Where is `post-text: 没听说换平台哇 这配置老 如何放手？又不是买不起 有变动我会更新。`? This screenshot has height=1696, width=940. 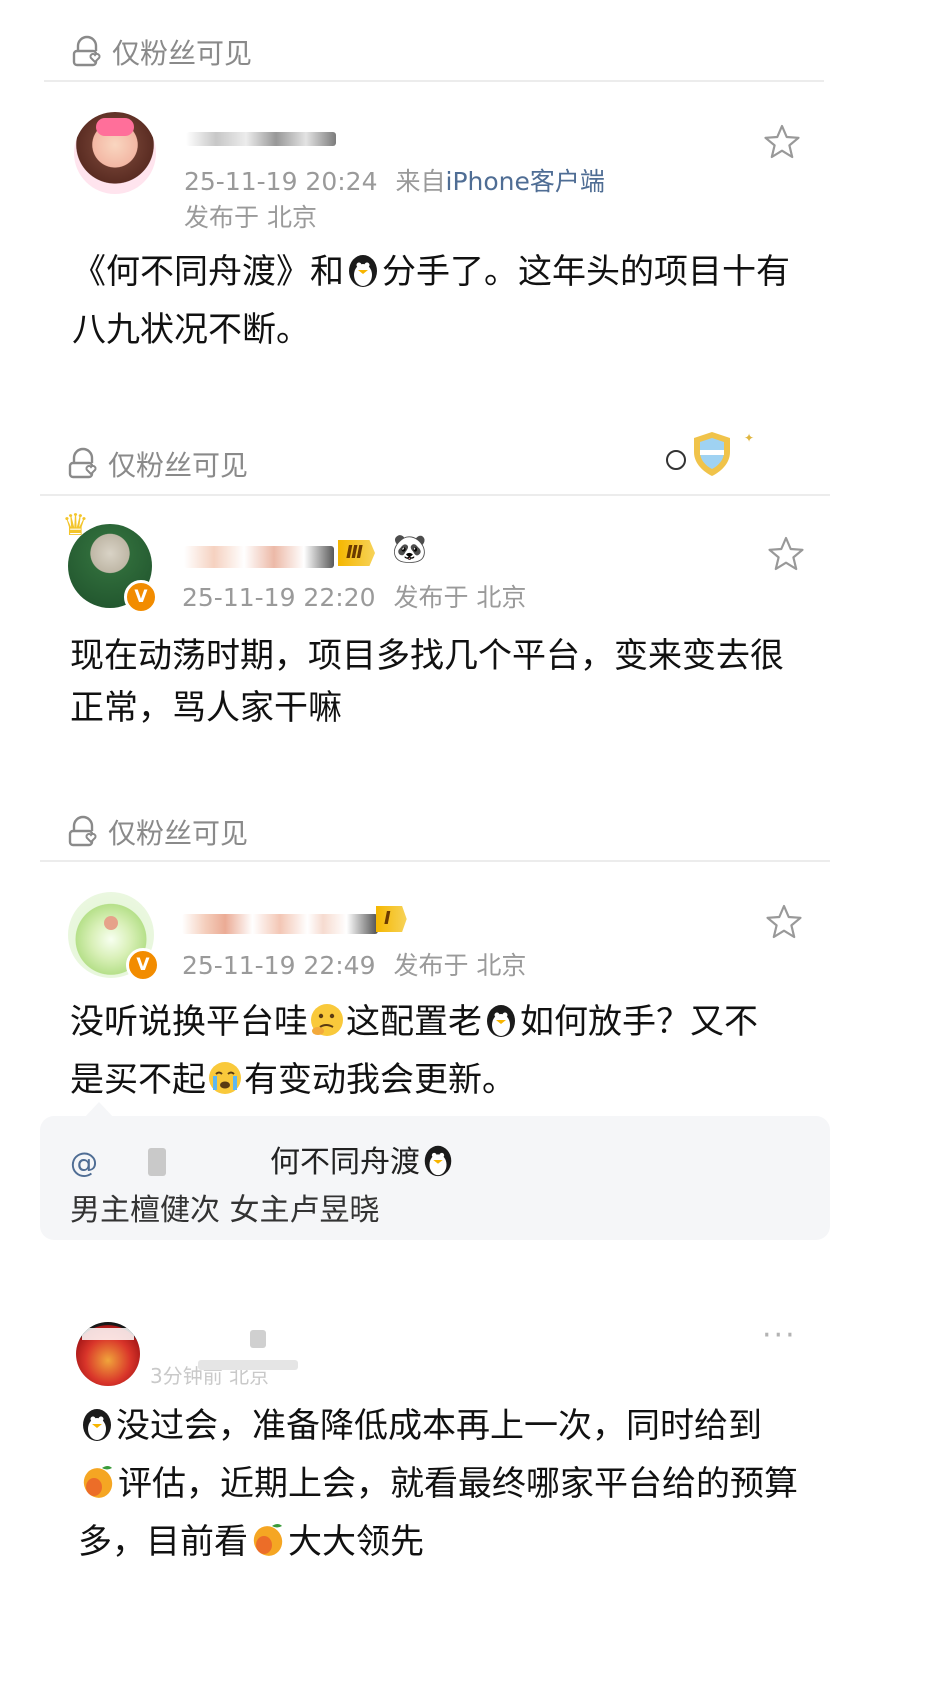
post-text: 没听说换平台哇 这配置老 如何放手？又不是买不起 有变动我会更新。 is located at coordinates (430, 1054).